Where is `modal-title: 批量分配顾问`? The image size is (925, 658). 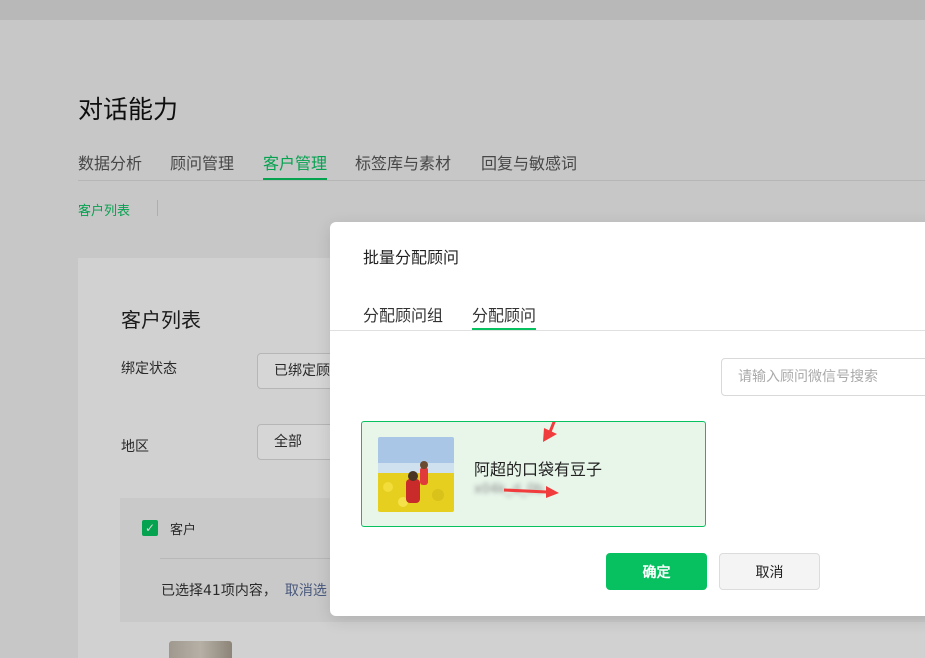
modal-title: 批量分配顾问 is located at coordinates (411, 257).